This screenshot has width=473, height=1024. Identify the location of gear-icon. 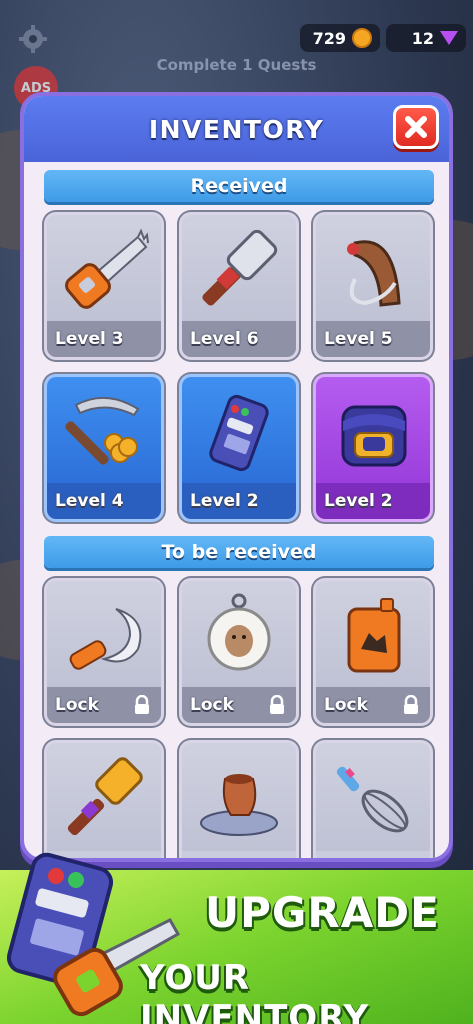
(33, 39).